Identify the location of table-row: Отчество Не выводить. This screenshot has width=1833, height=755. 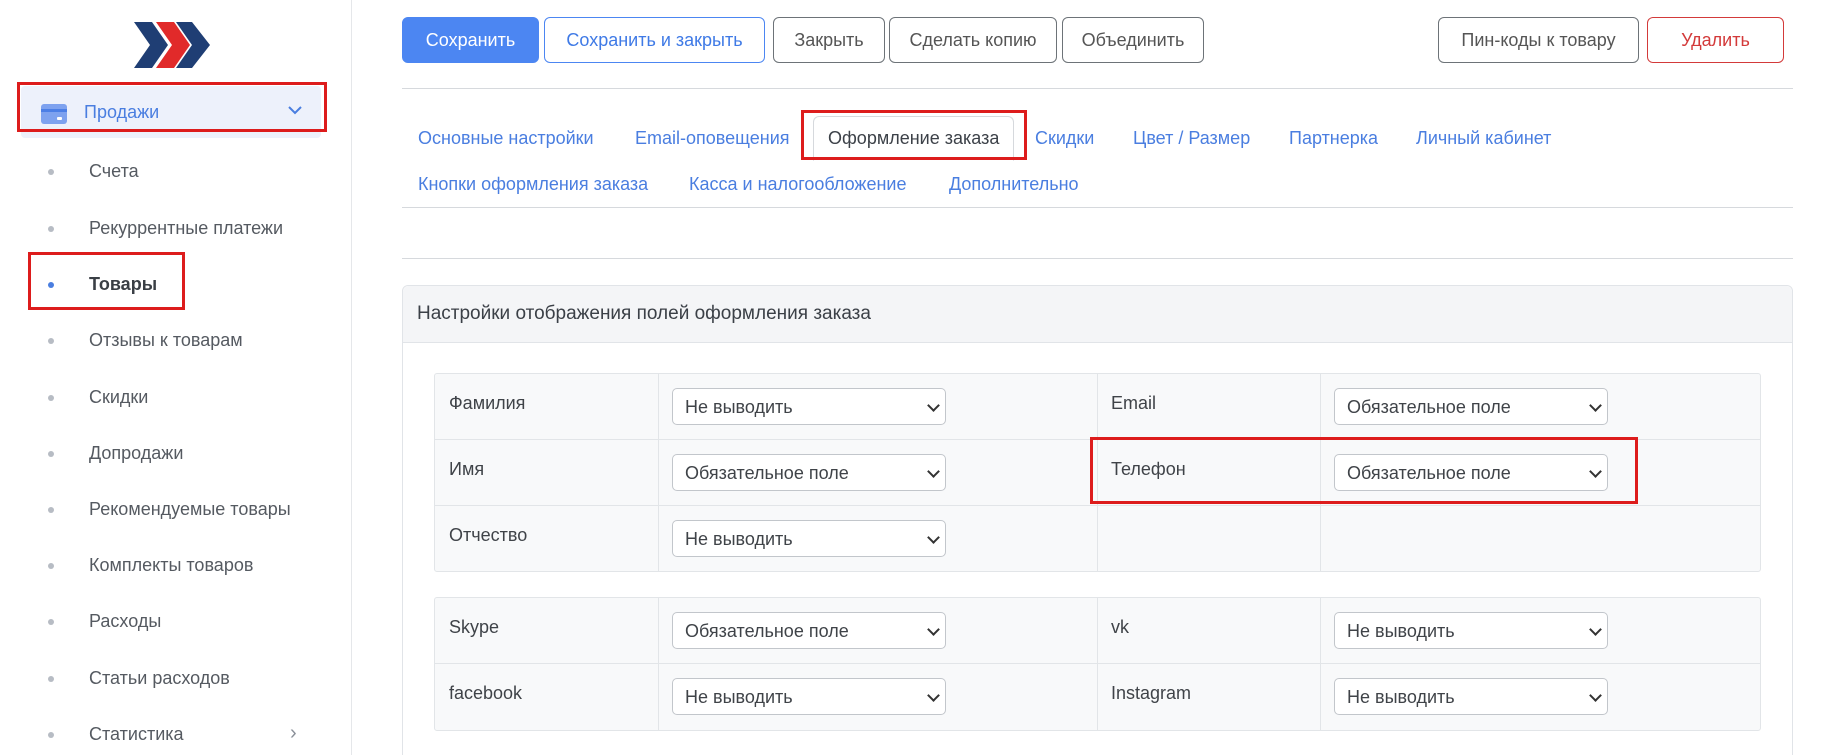
(1097, 539).